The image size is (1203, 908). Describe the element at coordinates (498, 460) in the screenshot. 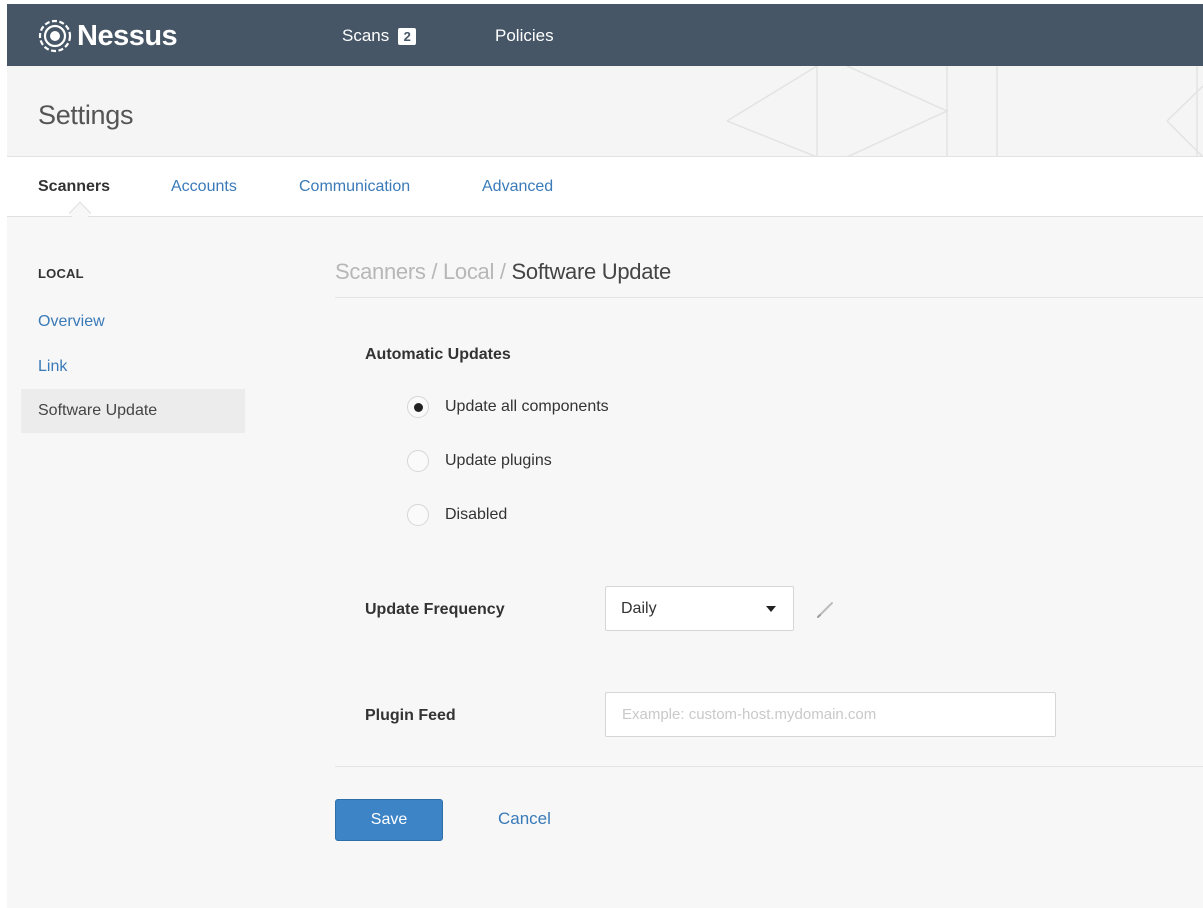

I see `radio-label: Update plugins` at that location.